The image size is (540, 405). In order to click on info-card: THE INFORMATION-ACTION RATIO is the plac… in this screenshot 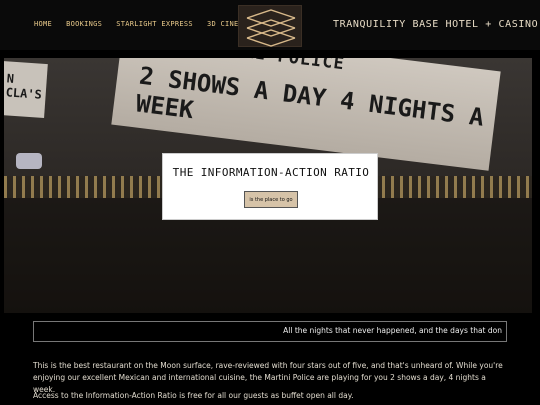, I will do `click(270, 186)`.